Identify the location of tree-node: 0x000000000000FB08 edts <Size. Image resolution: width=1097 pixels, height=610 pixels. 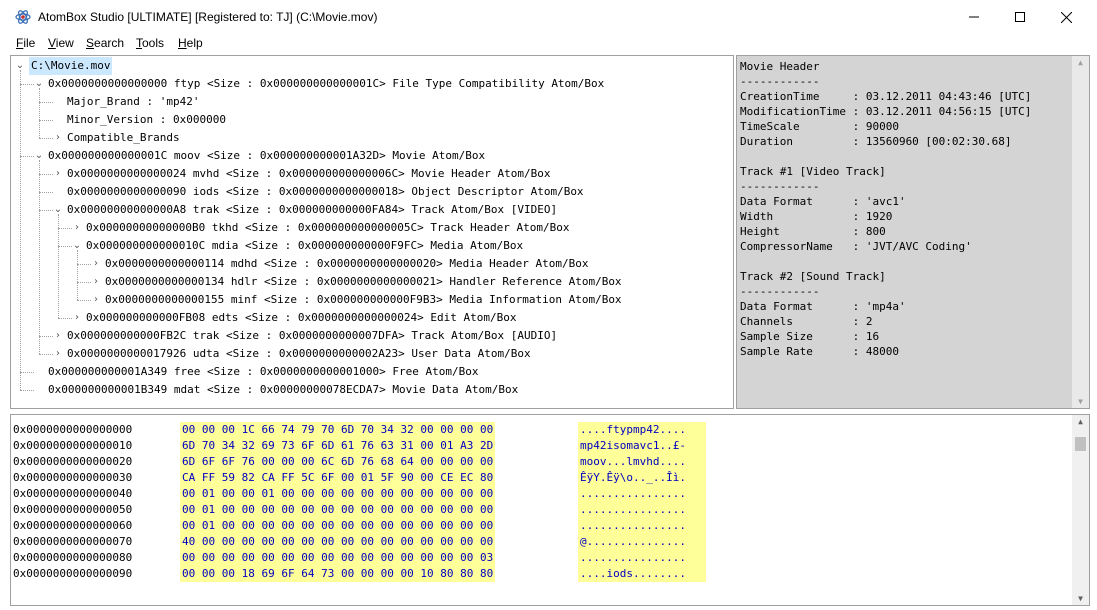
(301, 318).